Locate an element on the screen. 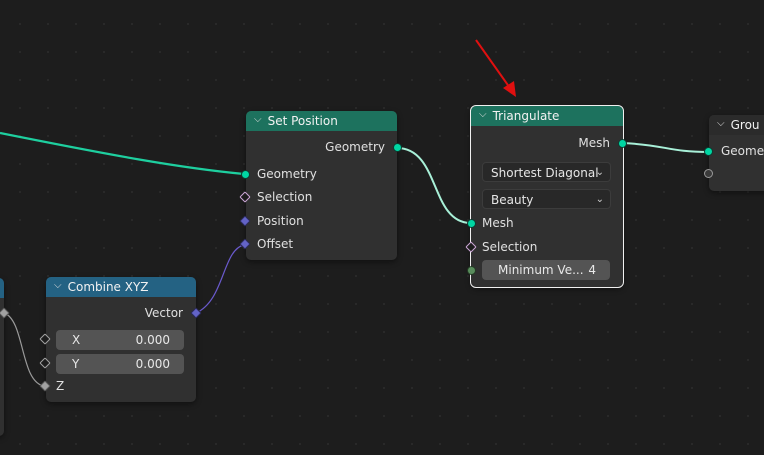  combine-xyz-node: ⌵ Combine XYZ Vector X 0.000 Y 0.000 Z is located at coordinates (121, 339).